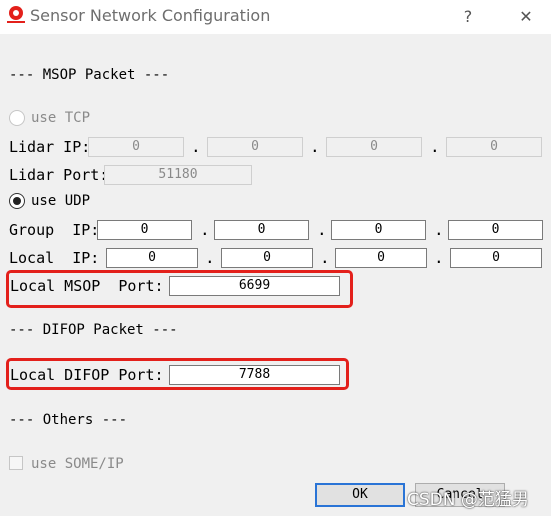 The image size is (551, 516). What do you see at coordinates (254, 286) in the screenshot?
I see `local-msop-port-field: 6699` at bounding box center [254, 286].